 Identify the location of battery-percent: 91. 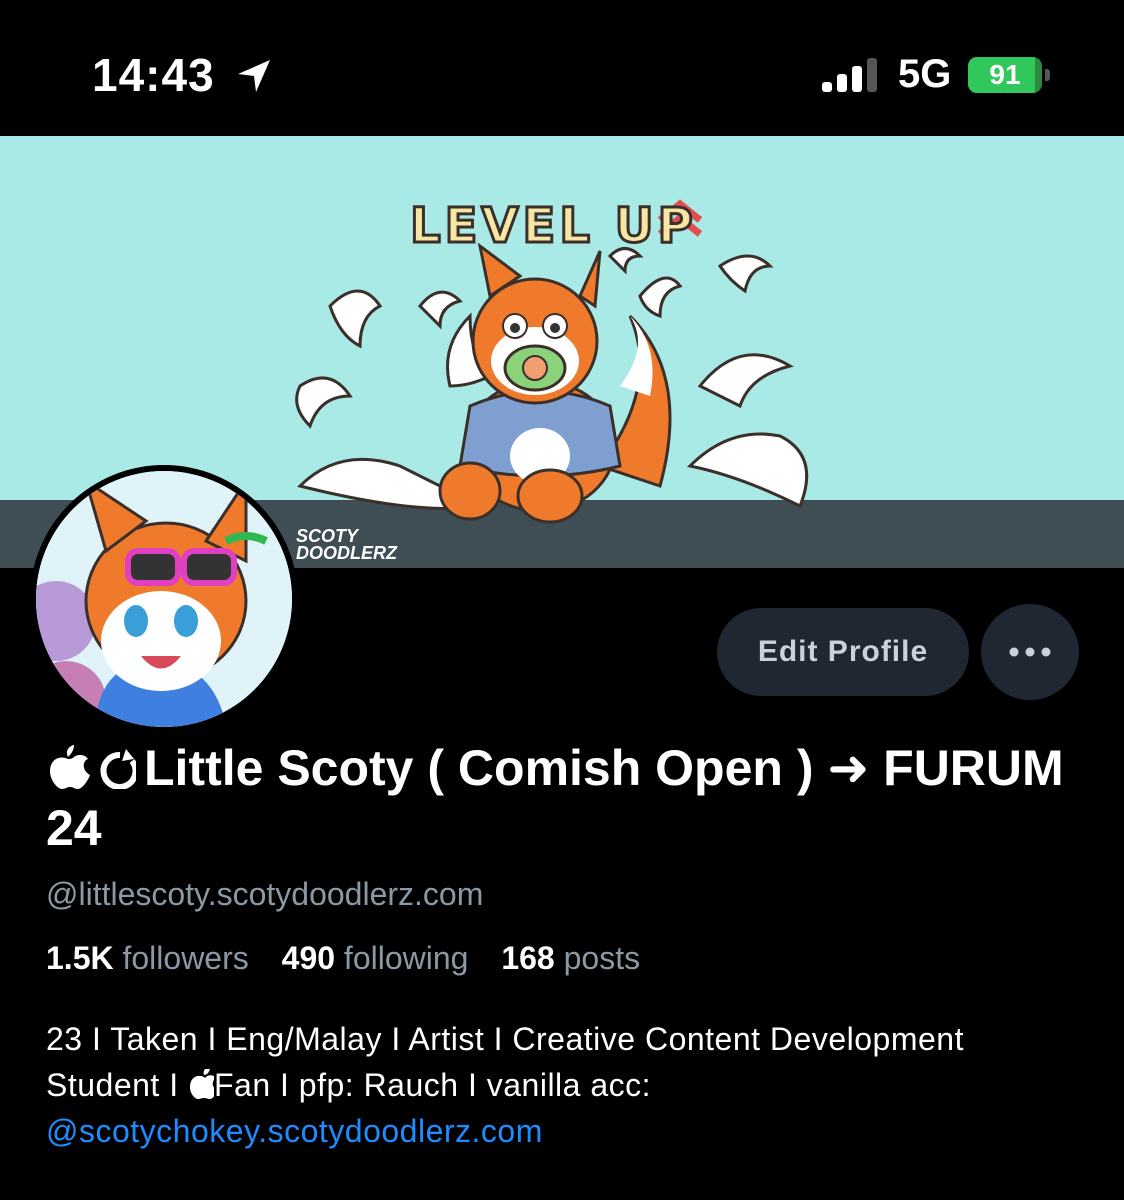
(1005, 74).